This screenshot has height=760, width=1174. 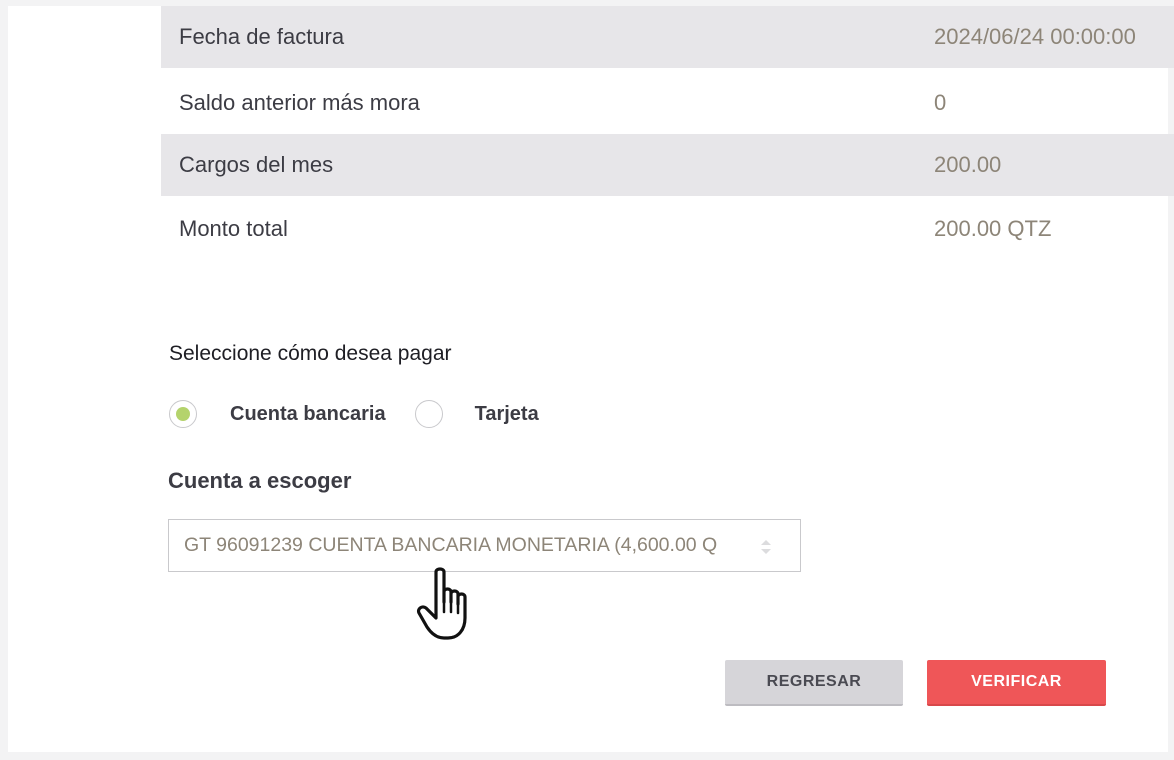 I want to click on summary-row-cargos: Cargos del mes 200.00, so click(x=667, y=165).